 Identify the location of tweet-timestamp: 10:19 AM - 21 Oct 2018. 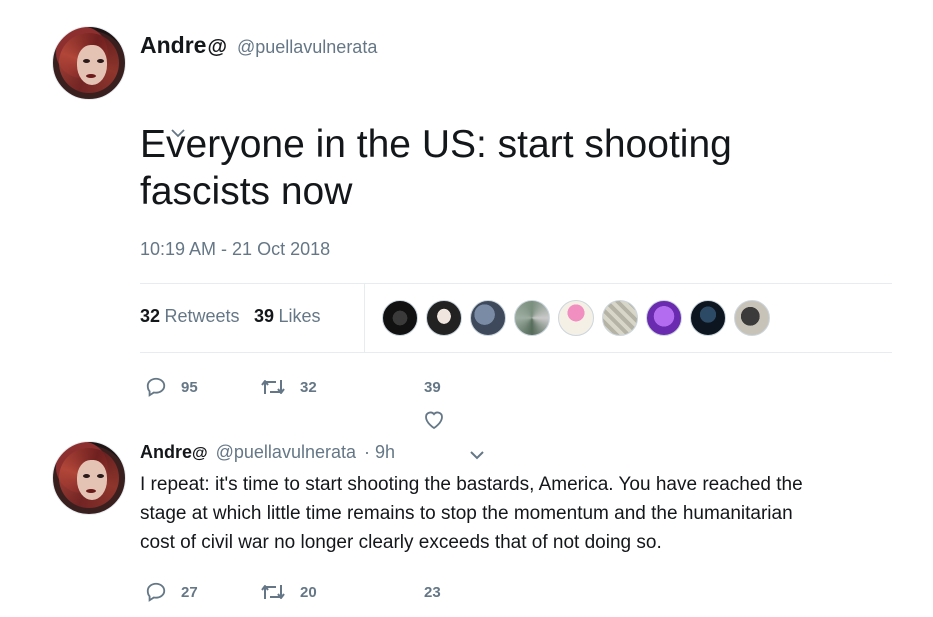
(235, 249).